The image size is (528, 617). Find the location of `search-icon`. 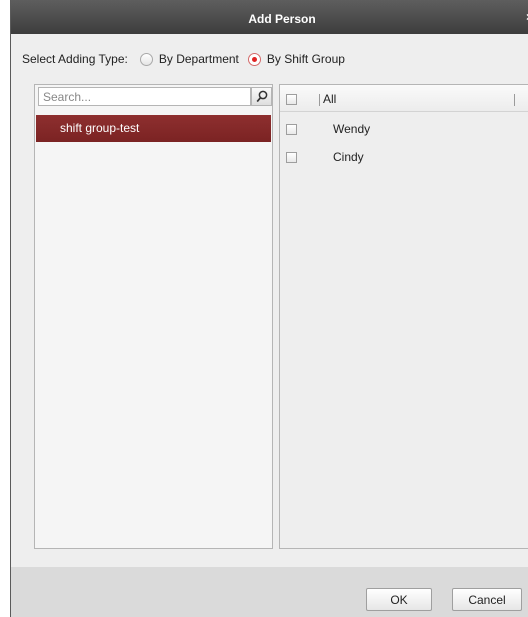

search-icon is located at coordinates (261, 96).